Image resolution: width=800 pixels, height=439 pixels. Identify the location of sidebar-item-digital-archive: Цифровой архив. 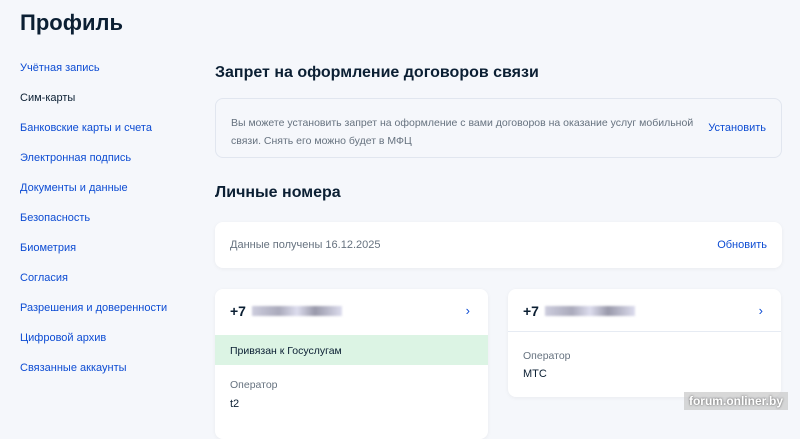
(93, 347).